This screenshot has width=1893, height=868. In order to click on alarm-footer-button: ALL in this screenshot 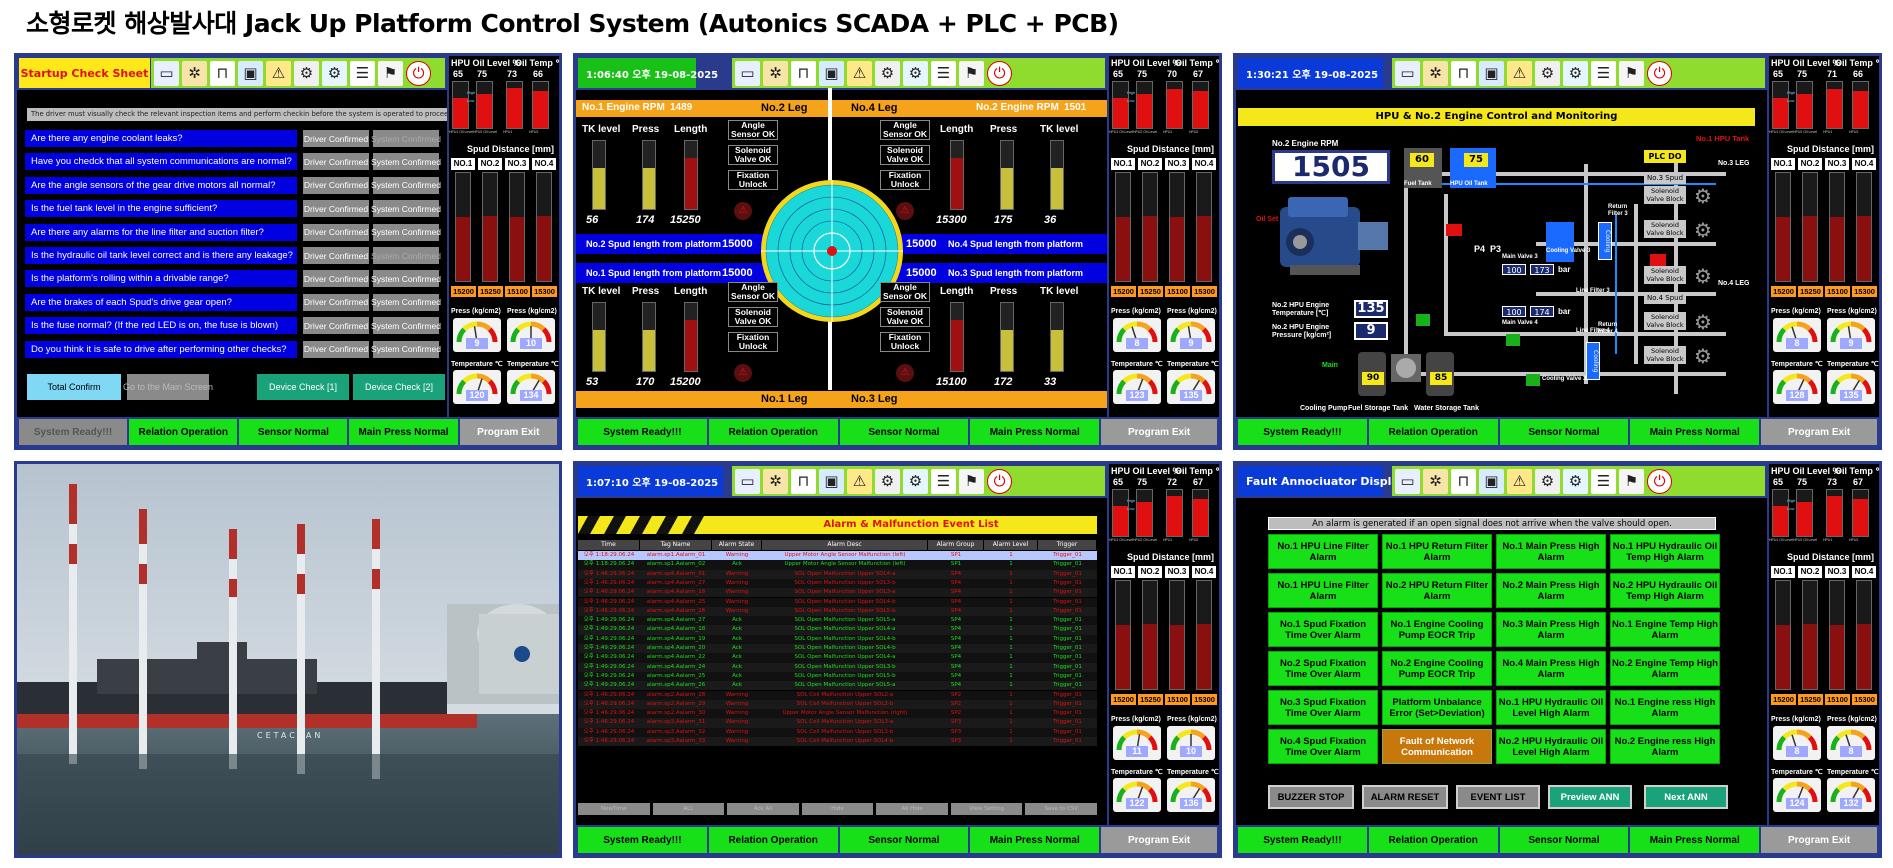, I will do `click(688, 809)`.